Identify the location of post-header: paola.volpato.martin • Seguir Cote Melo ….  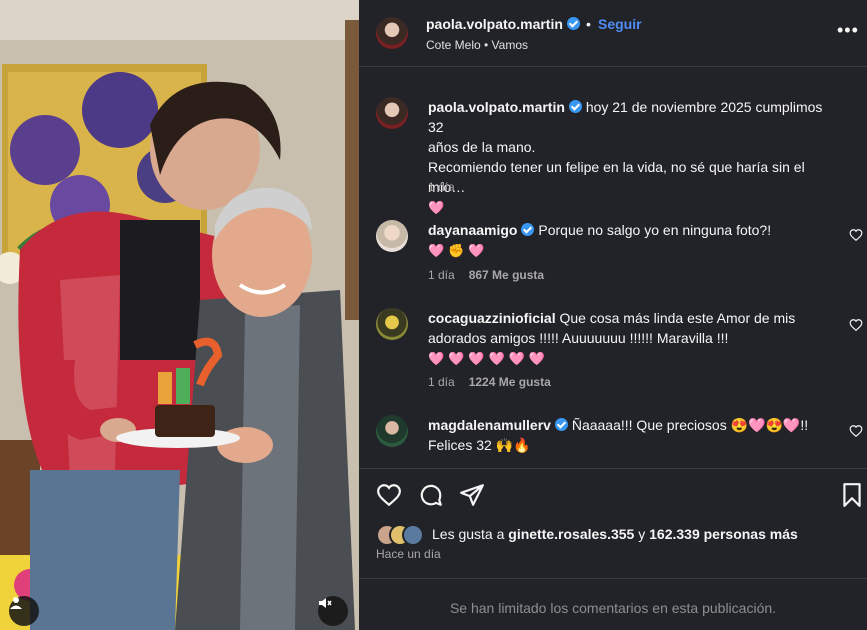
(613, 33).